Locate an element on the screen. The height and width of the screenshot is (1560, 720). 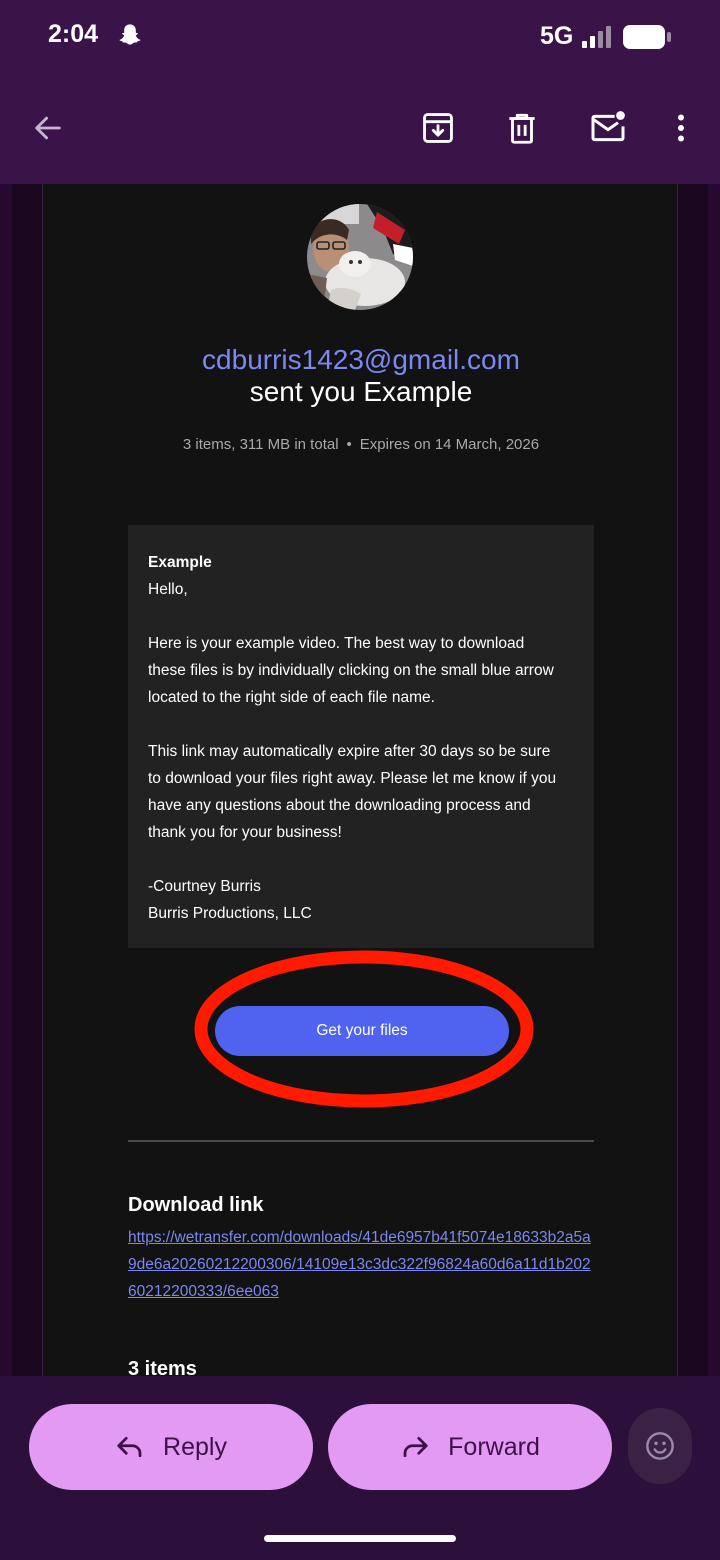
status-time: 2:04 is located at coordinates (73, 34).